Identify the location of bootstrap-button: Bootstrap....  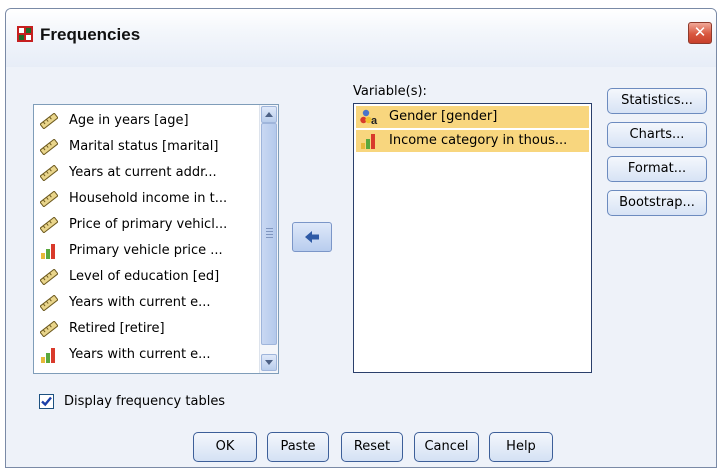
(657, 203).